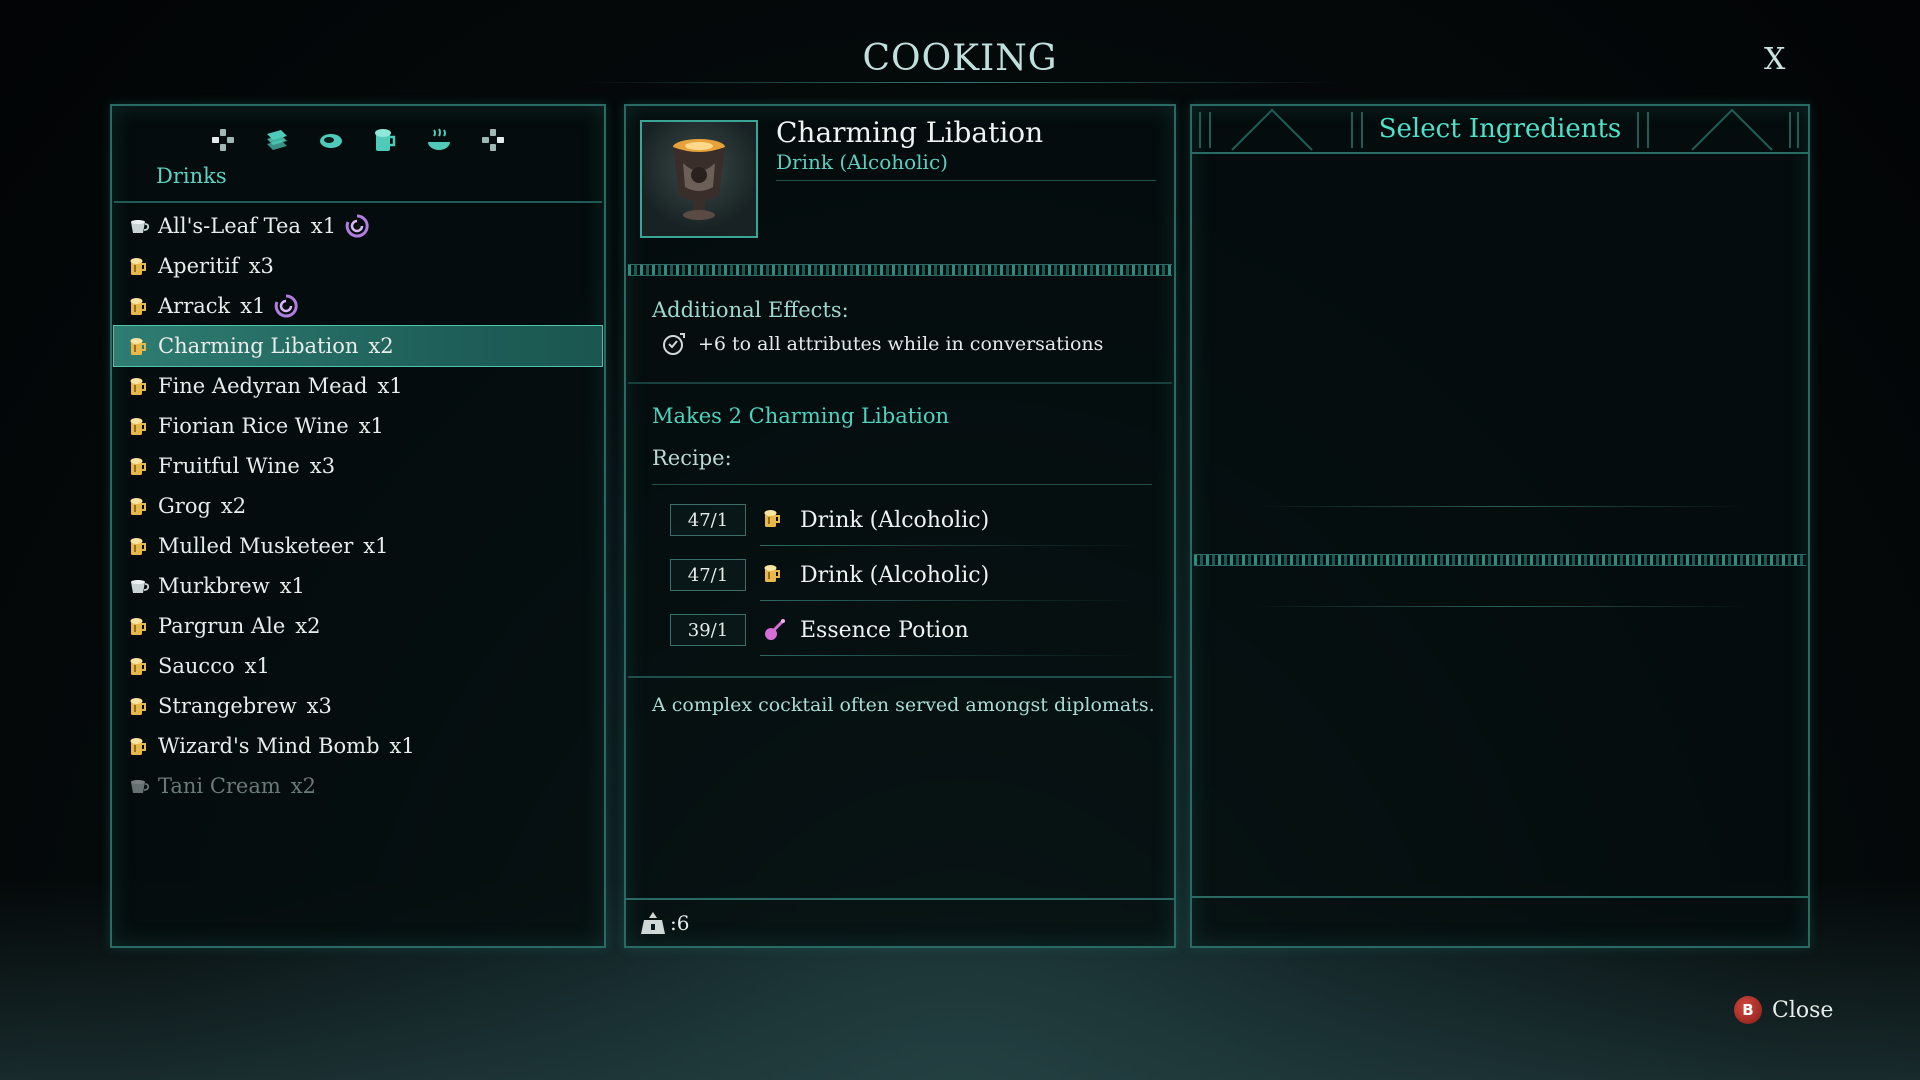  I want to click on ingredients-header: Select Ingredients, so click(1500, 130).